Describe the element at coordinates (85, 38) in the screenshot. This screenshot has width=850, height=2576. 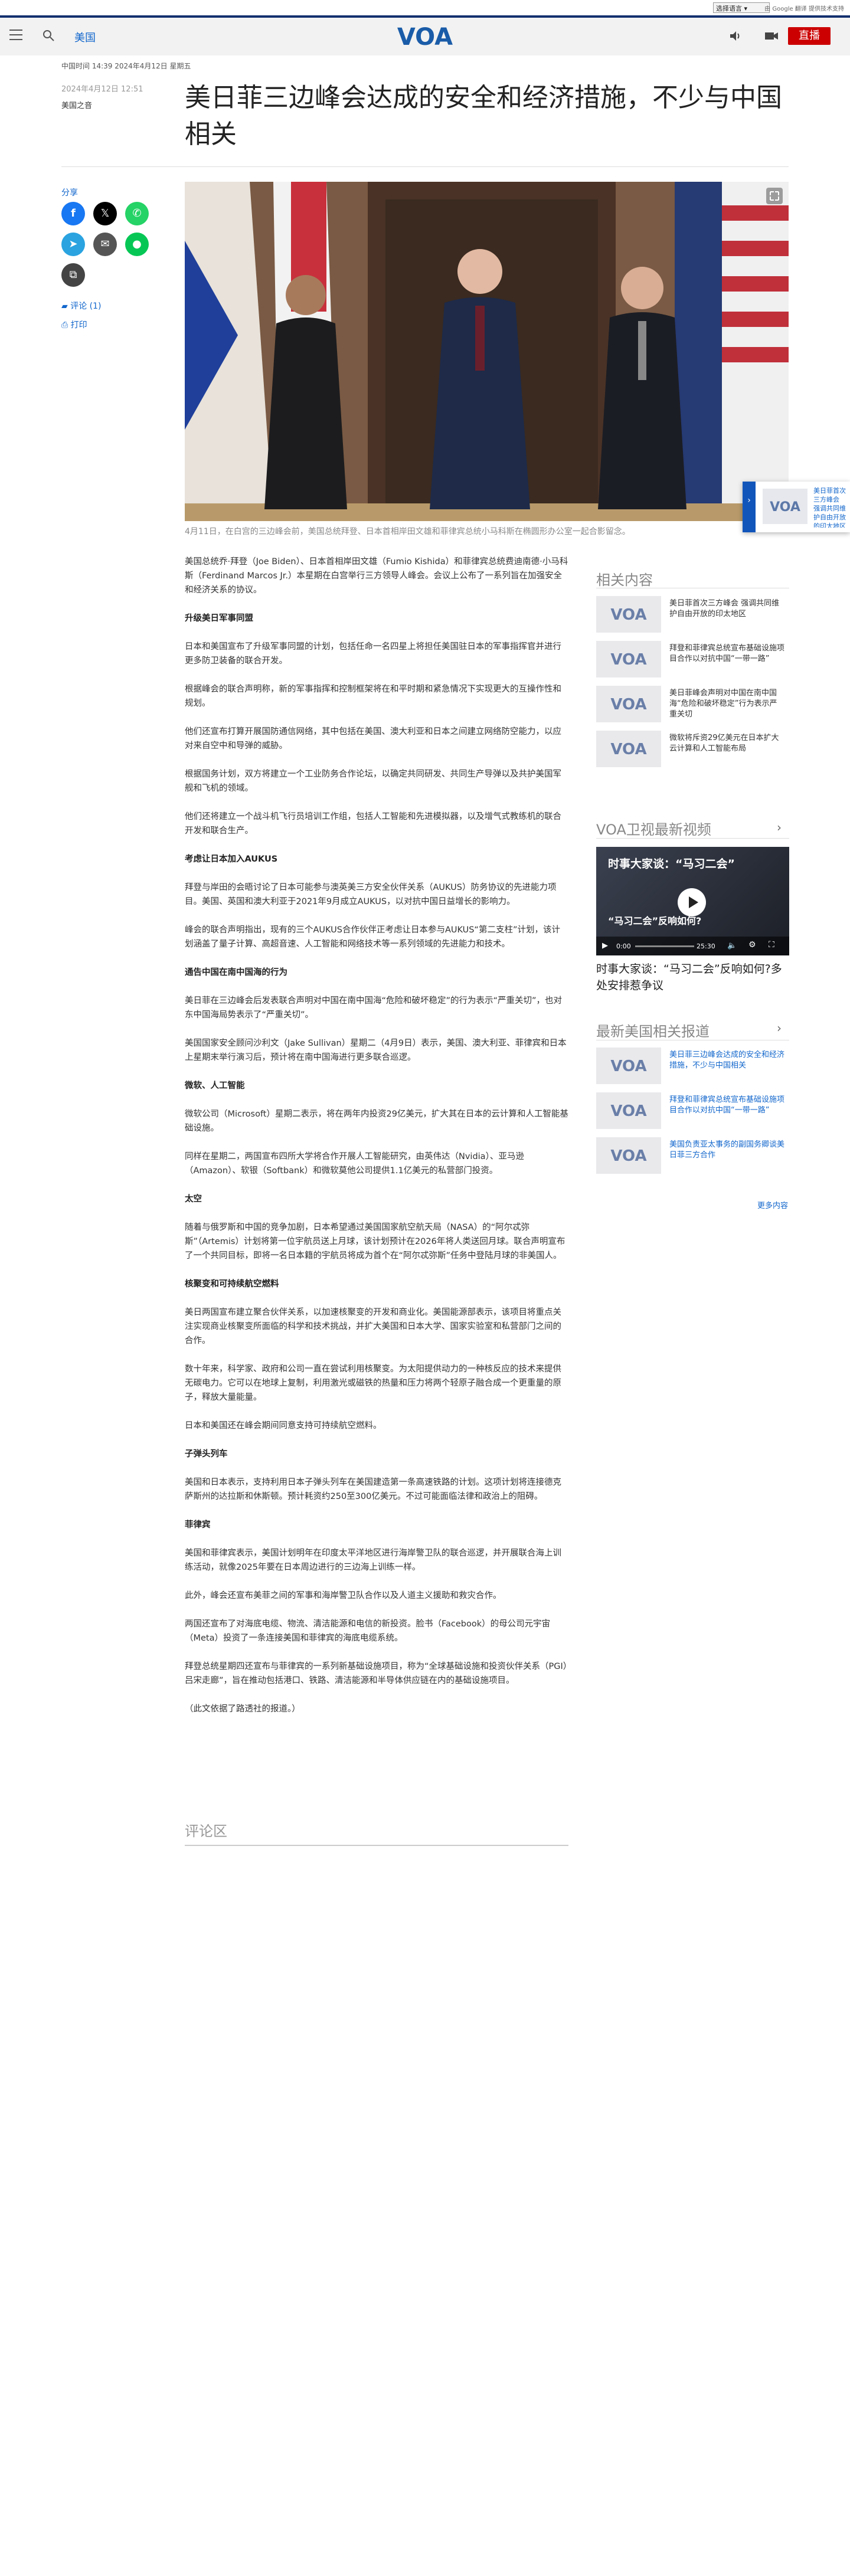
I see `section-link-us: 美国` at that location.